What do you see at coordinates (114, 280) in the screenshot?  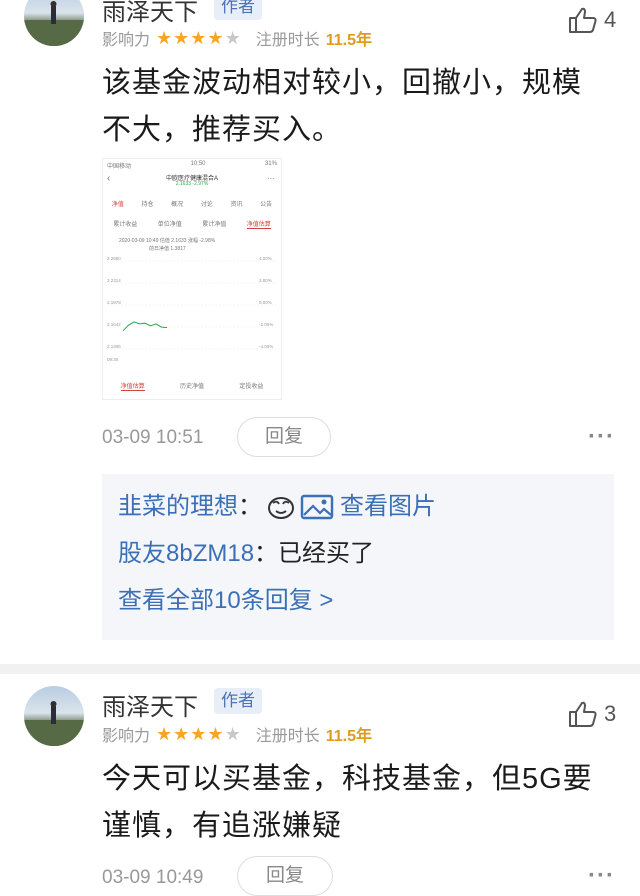 I see `y-tick-left: 2.2314` at bounding box center [114, 280].